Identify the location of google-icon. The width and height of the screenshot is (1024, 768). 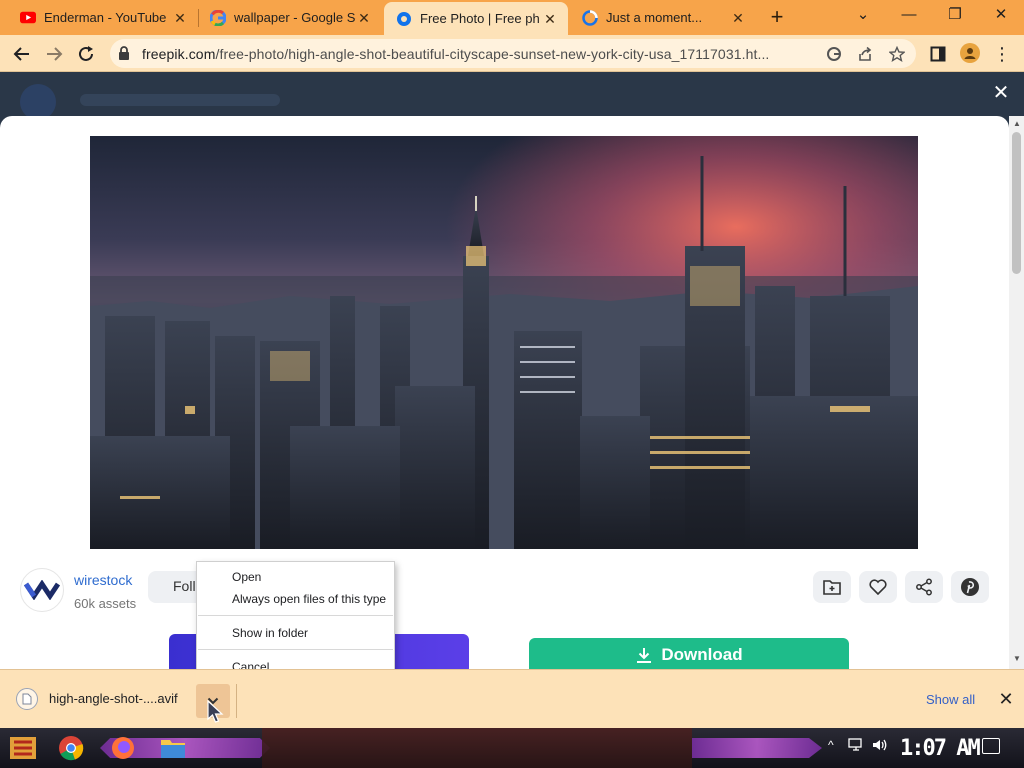
(218, 17).